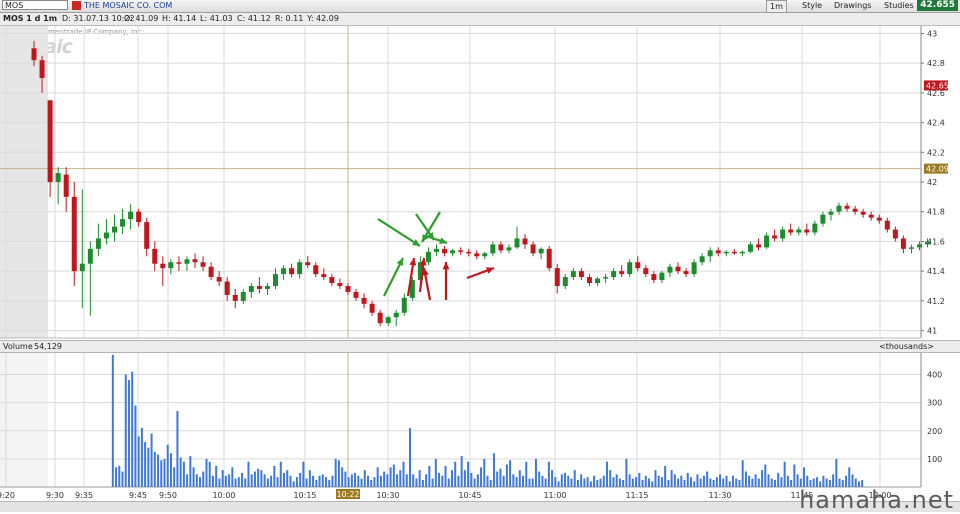  Describe the element at coordinates (387, 495) in the screenshot. I see `x-tick-label: 10:30` at that location.